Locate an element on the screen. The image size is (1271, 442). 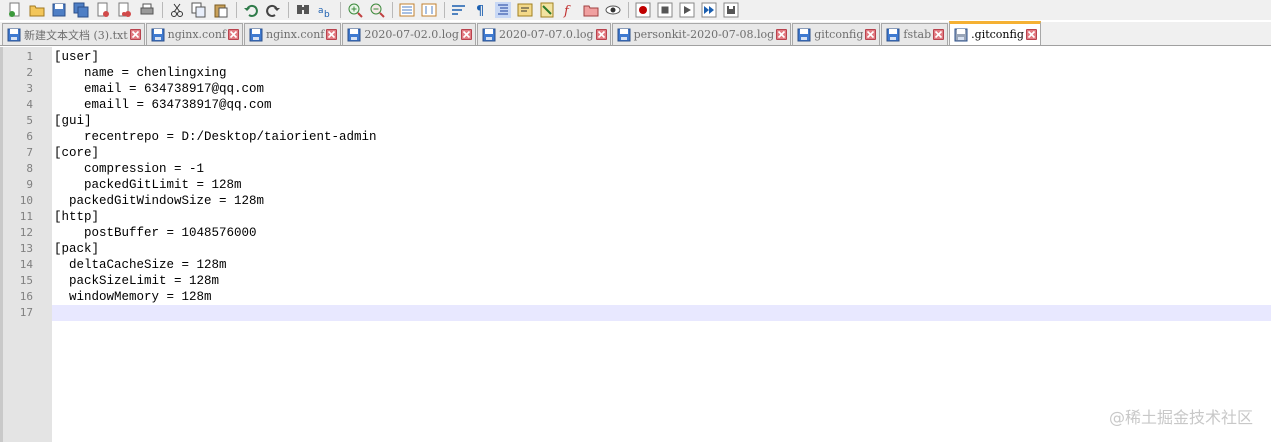
doc-map-button is located at coordinates (546, 10).